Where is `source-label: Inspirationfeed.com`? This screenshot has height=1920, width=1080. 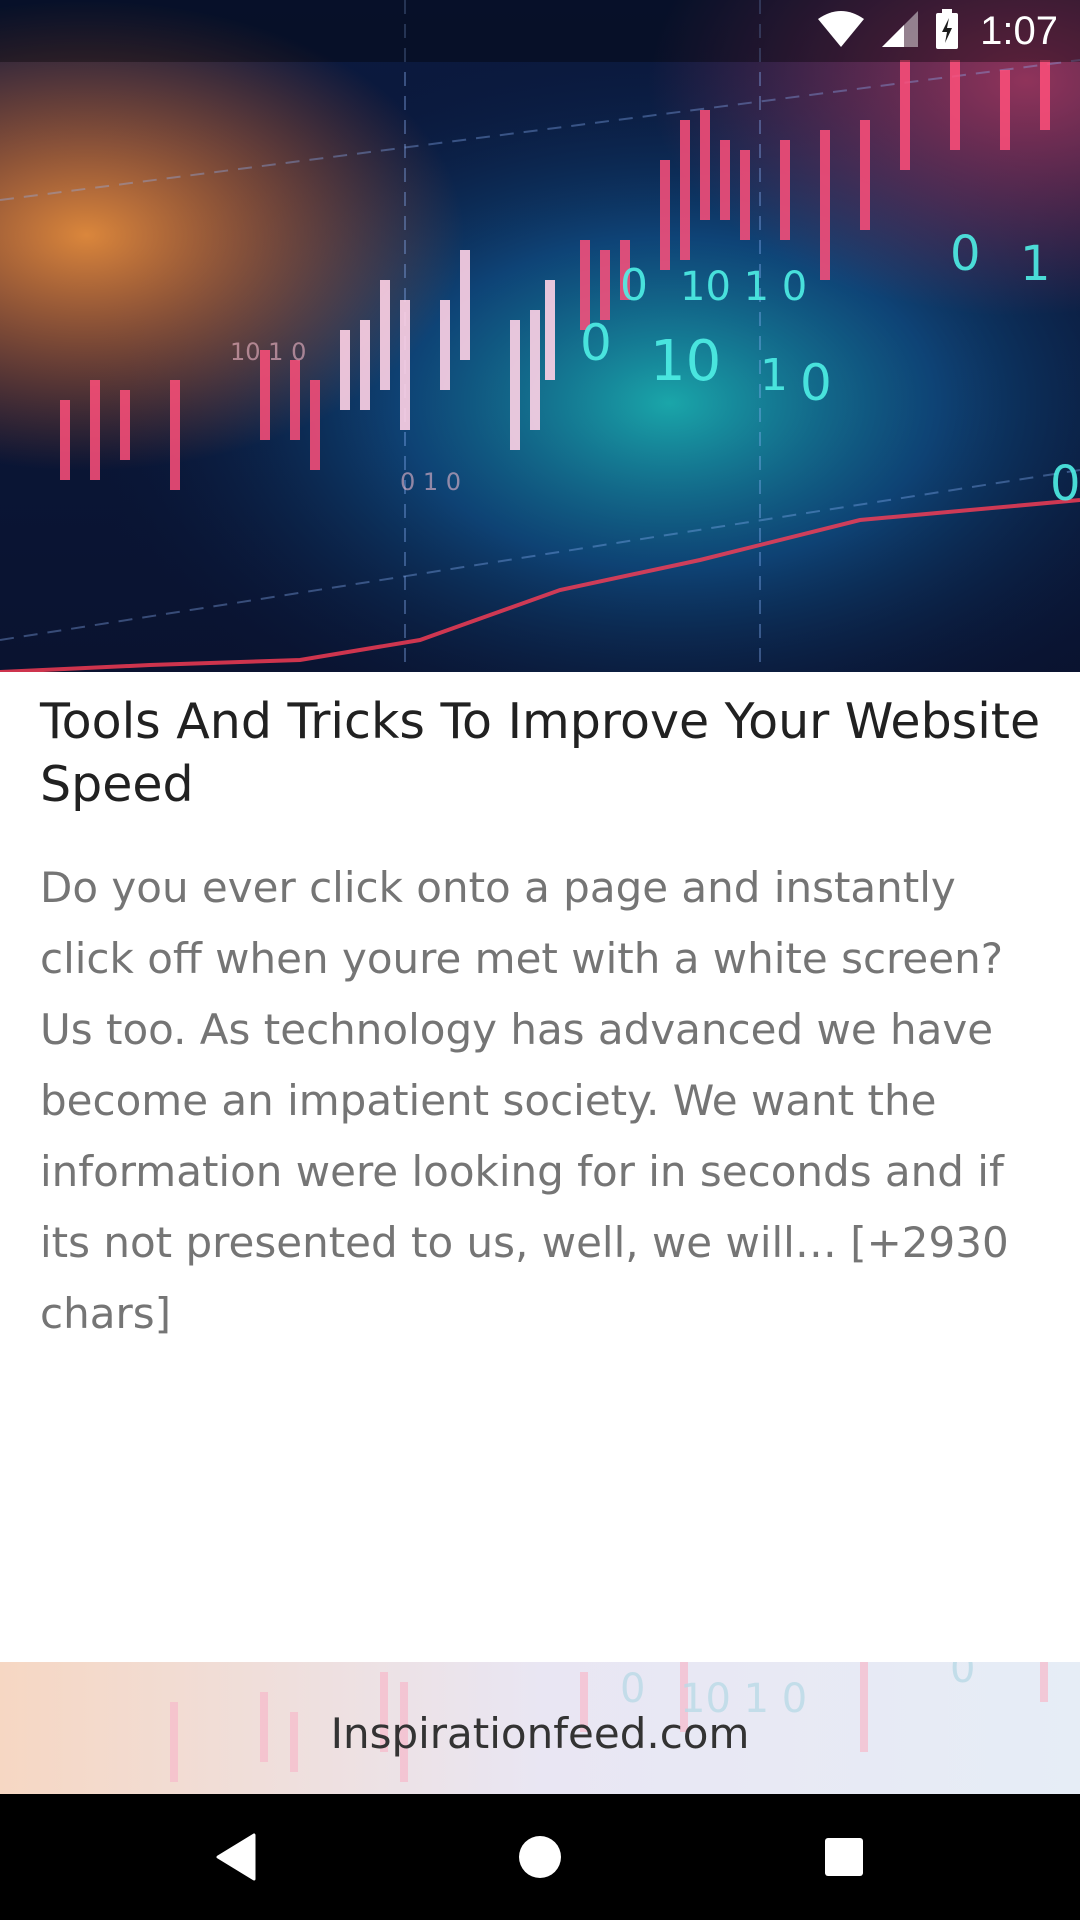
source-label: Inspirationfeed.com is located at coordinates (540, 1728).